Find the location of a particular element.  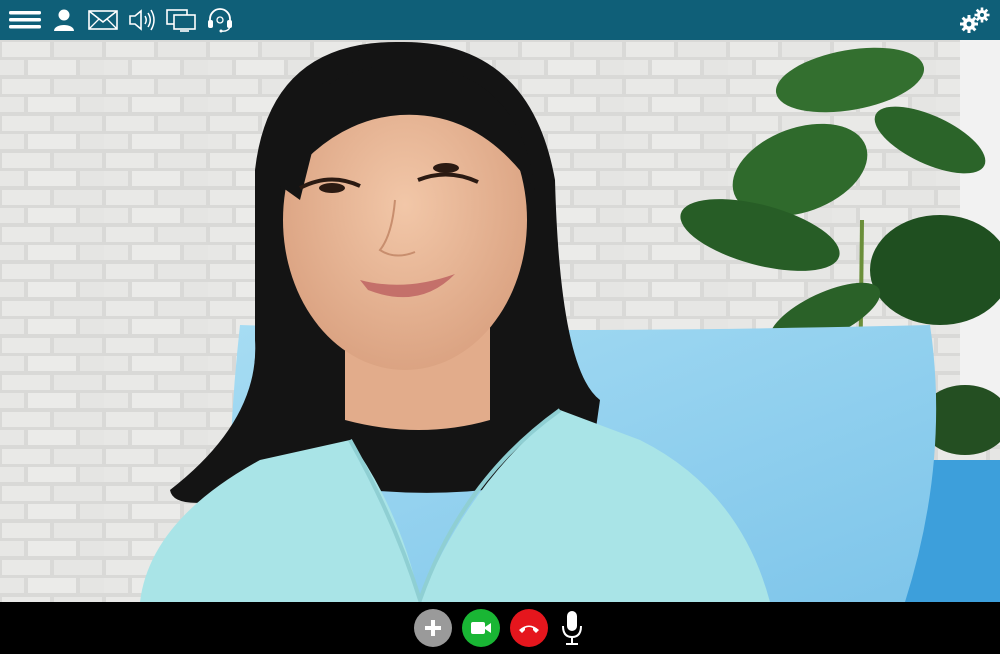

end-call-button is located at coordinates (529, 628).